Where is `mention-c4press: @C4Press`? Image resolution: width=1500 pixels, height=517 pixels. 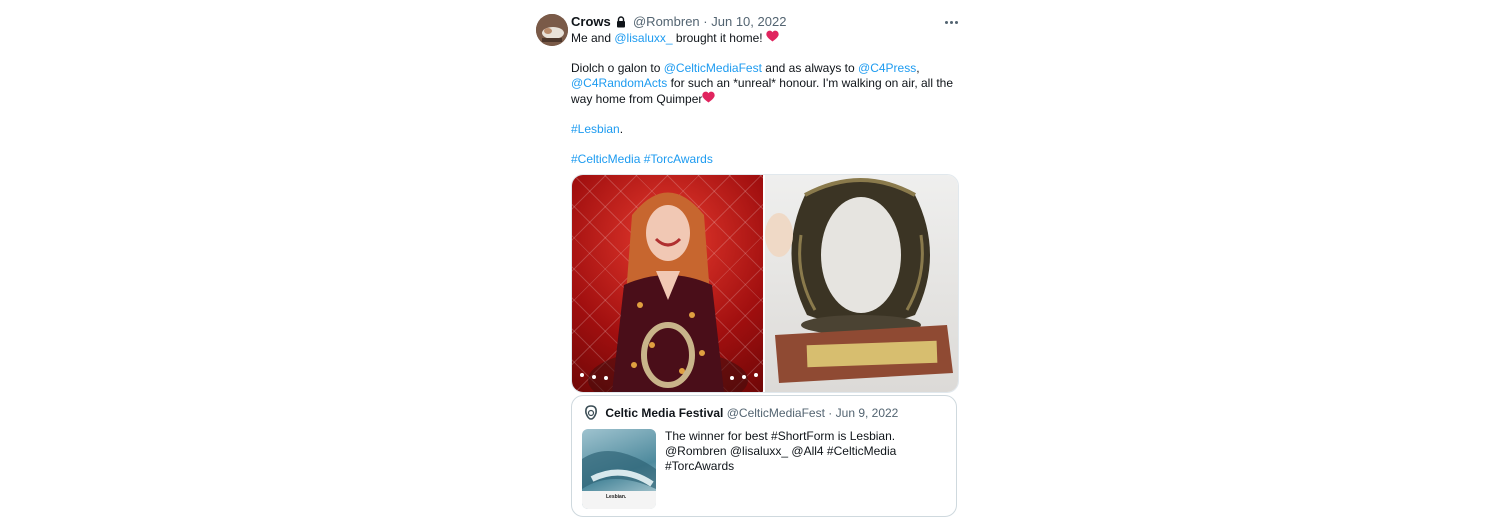 mention-c4press: @C4Press is located at coordinates (887, 68).